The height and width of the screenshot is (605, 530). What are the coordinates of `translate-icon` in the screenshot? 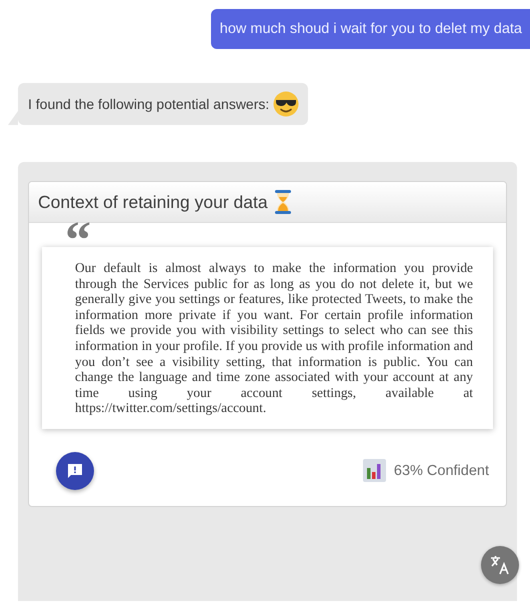 It's located at (500, 565).